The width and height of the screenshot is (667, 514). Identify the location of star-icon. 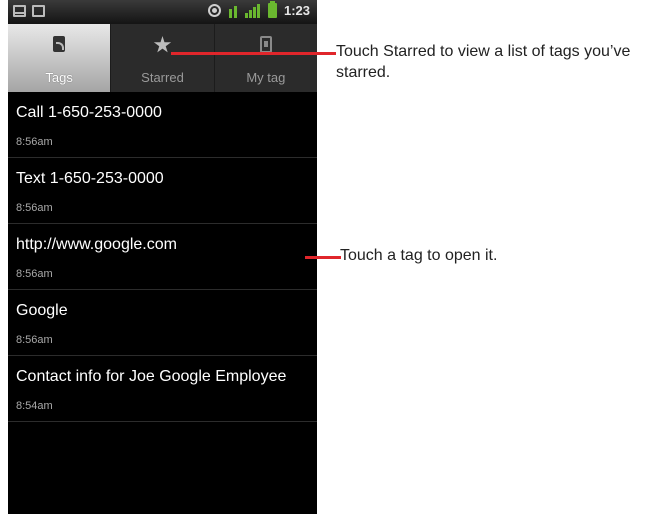
(162, 44).